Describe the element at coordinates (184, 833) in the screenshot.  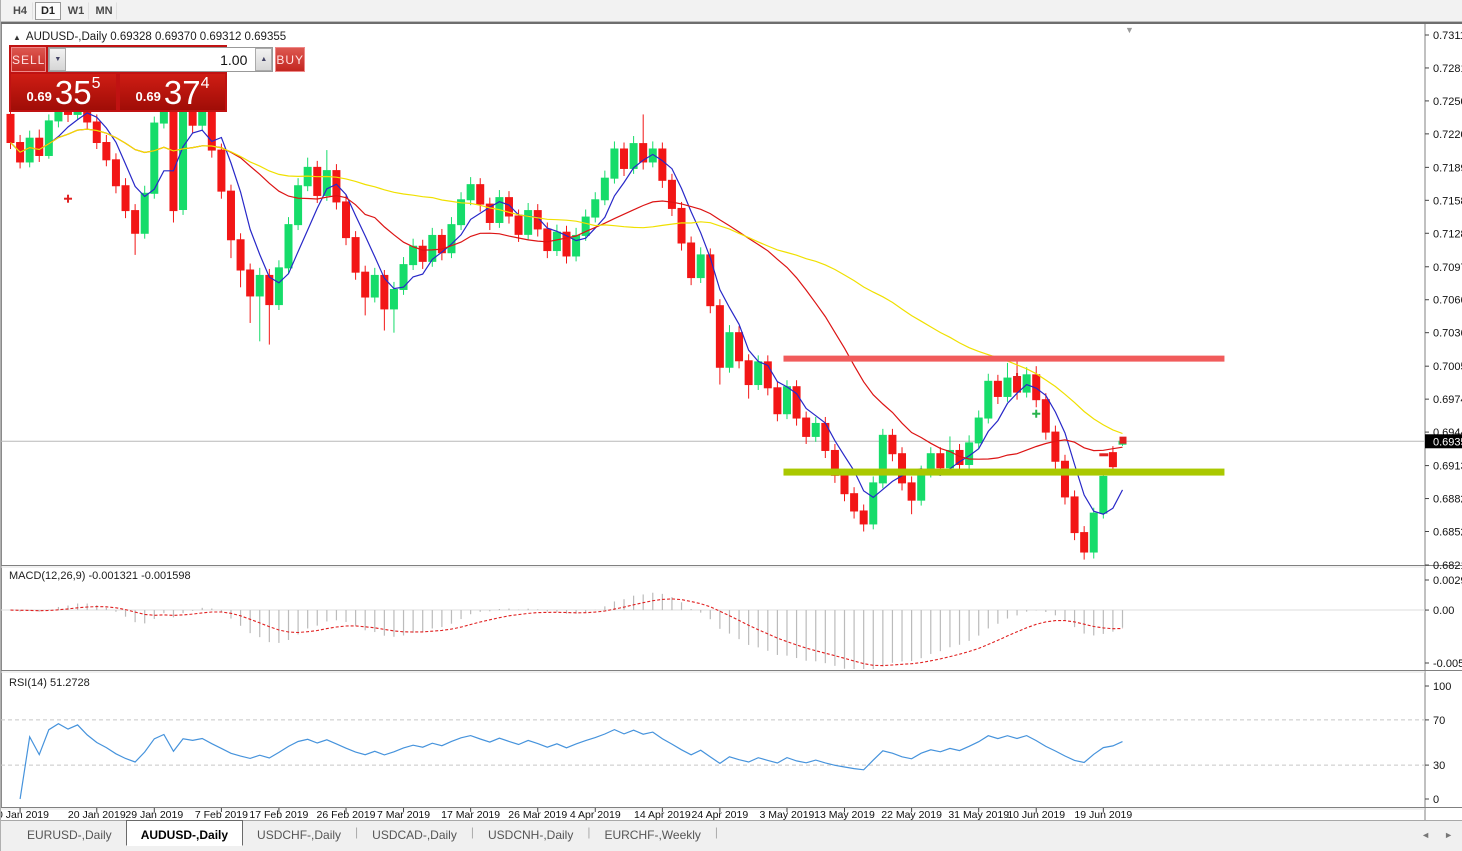
I see `tab-audusd-daily: AUDUSD-,Daily` at that location.